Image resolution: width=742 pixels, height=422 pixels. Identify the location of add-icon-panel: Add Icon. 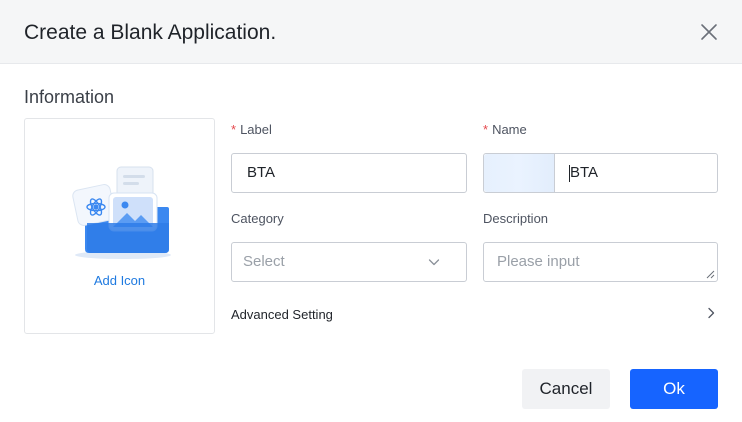
(119, 226).